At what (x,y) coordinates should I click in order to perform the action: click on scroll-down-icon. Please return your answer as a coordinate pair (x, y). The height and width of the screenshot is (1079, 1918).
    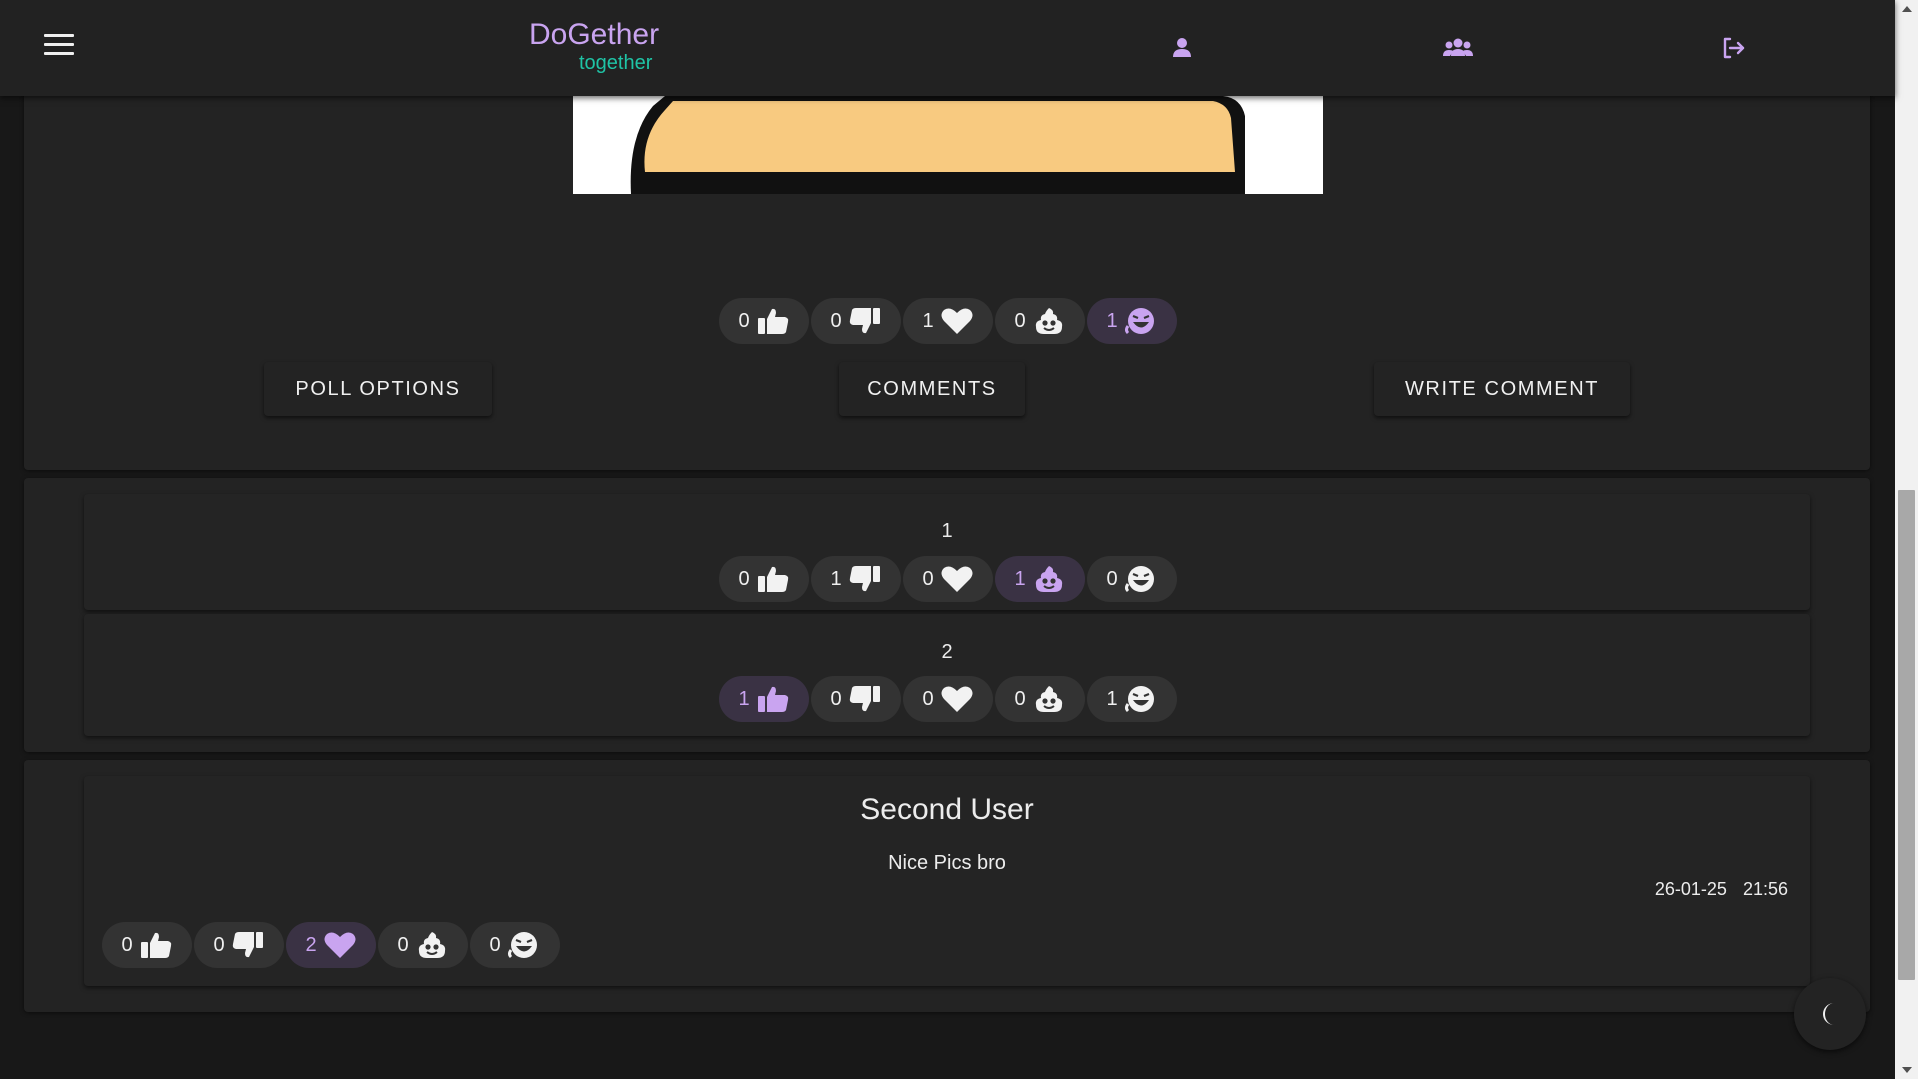
    Looking at the image, I should click on (1907, 1070).